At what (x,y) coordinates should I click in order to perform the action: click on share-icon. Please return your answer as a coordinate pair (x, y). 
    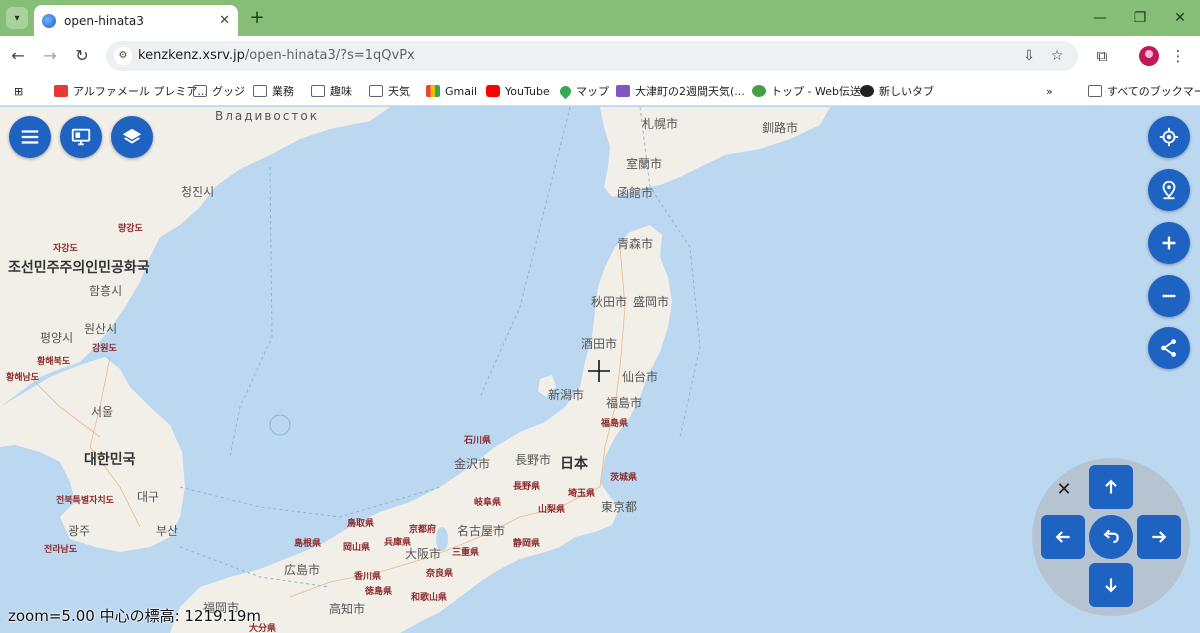
    Looking at the image, I should click on (1168, 348).